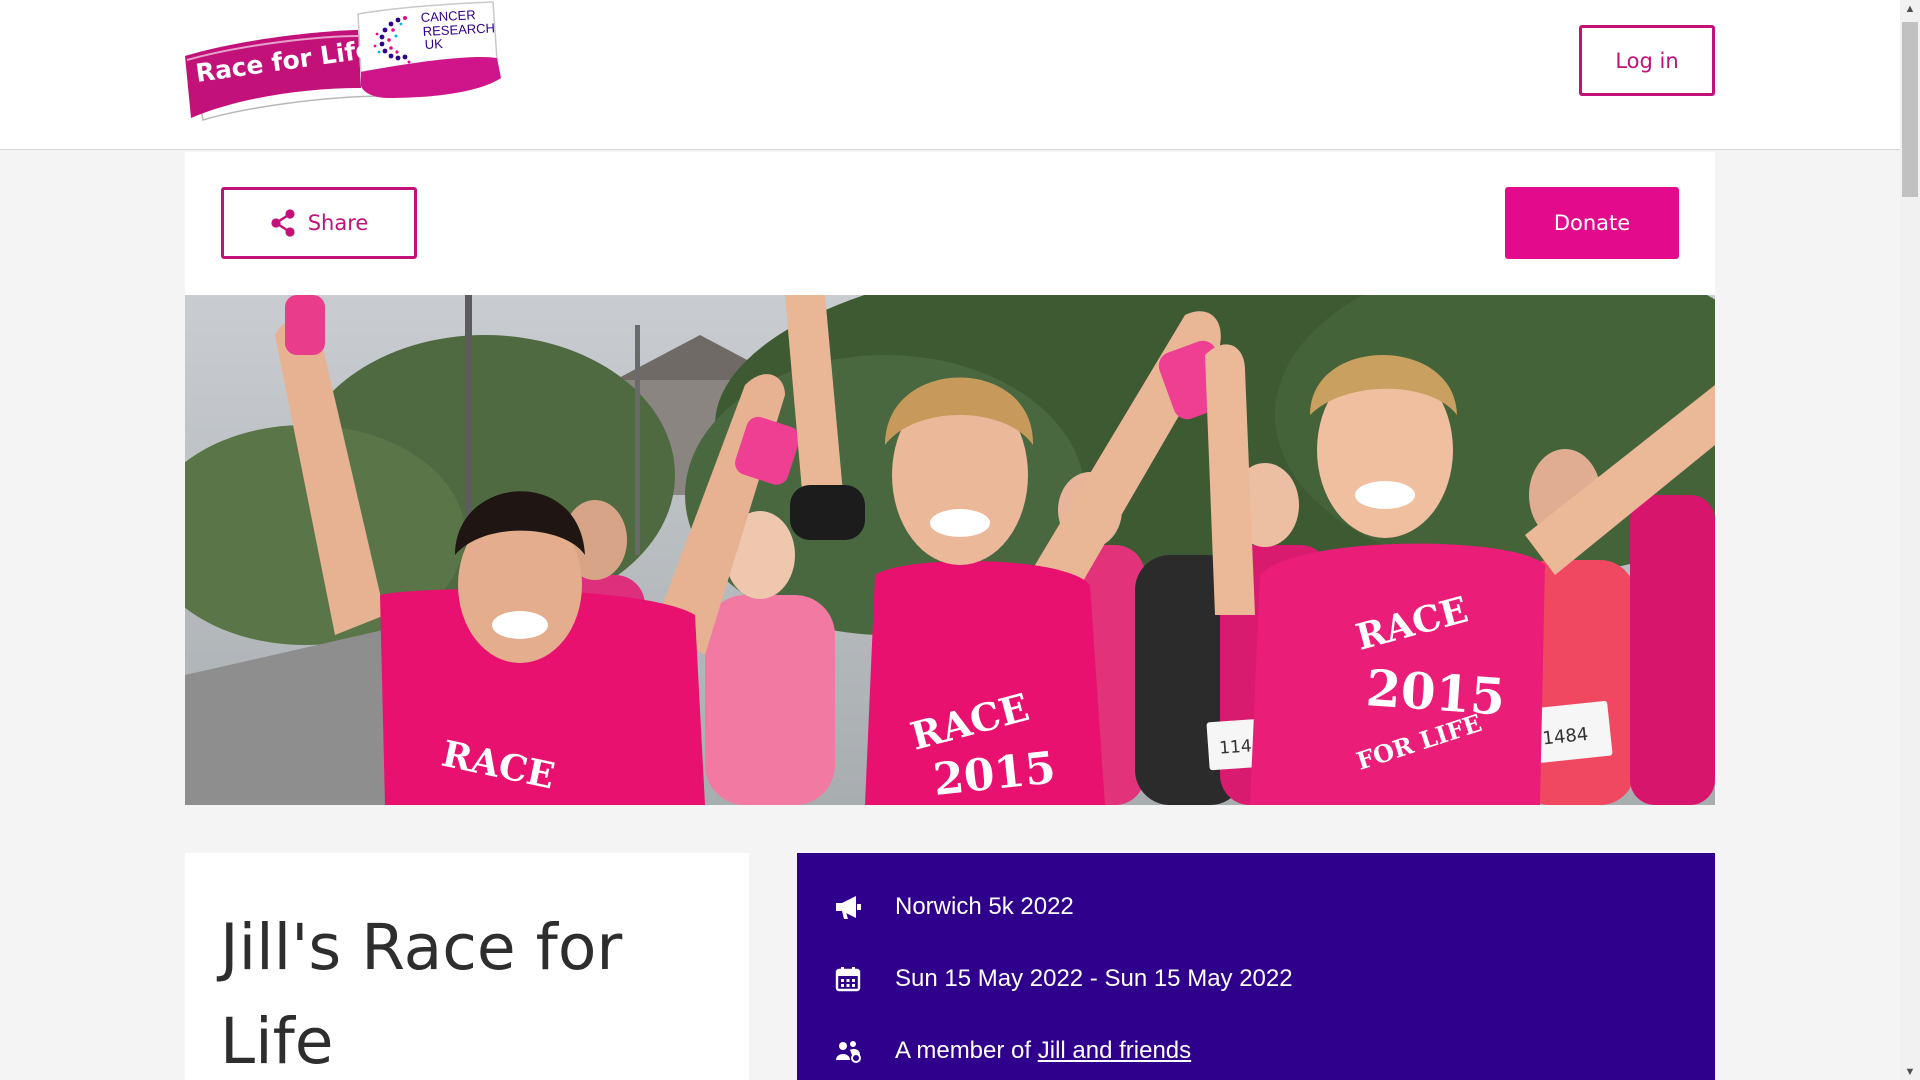 The height and width of the screenshot is (1080, 1920). I want to click on logo-partner-line-3: UK, so click(433, 44).